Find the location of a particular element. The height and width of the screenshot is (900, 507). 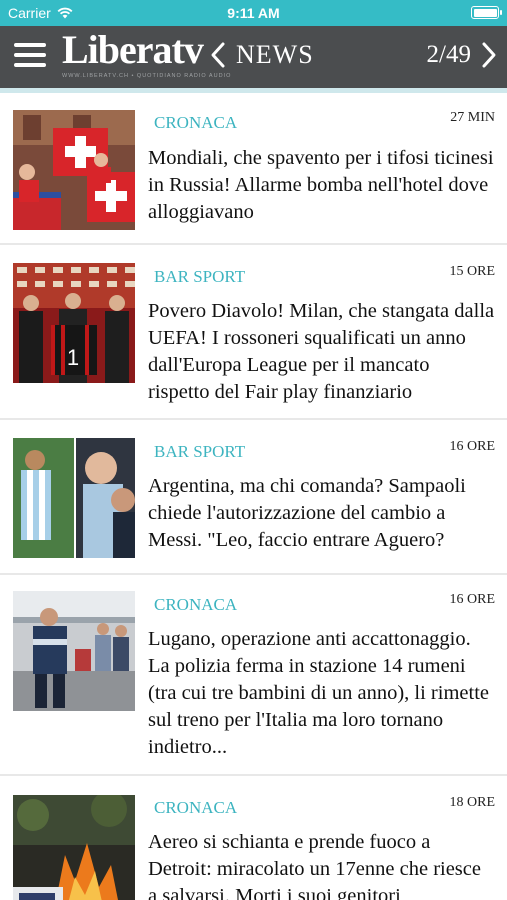

headline-line: Lugano, operazione anti accattonaggio. is located at coordinates (309, 639).